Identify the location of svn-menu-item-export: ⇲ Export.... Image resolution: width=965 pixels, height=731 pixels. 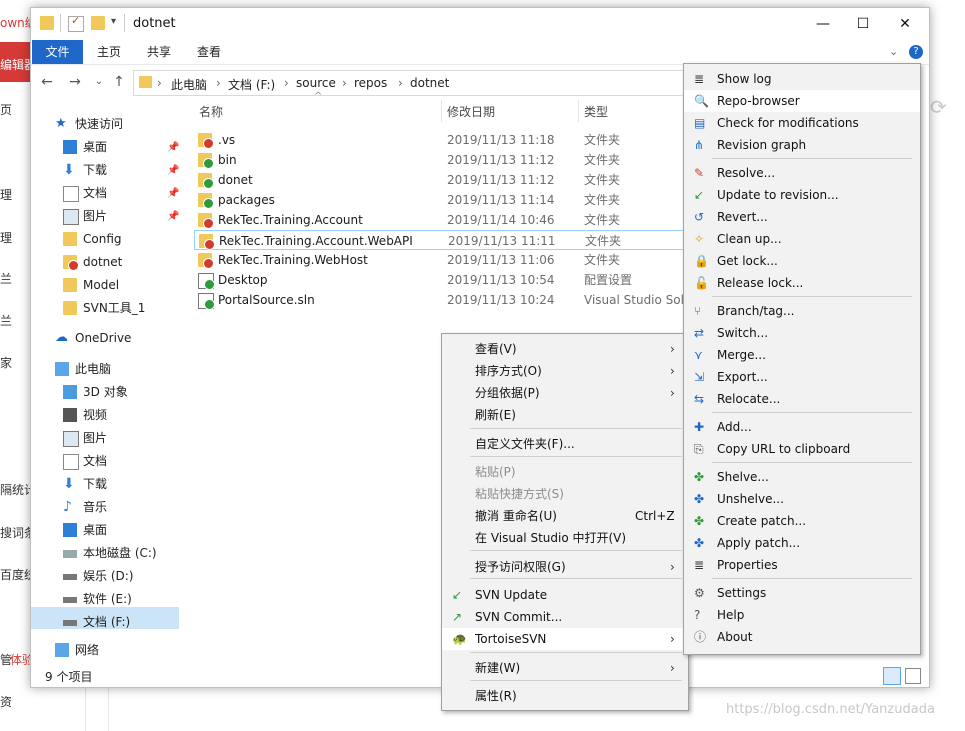
(802, 377).